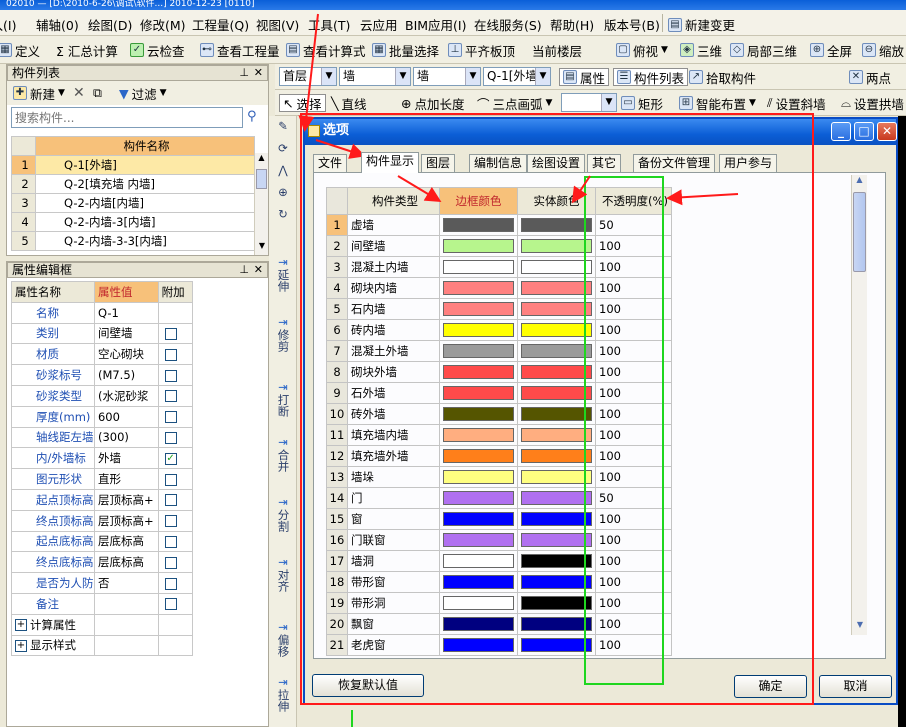  What do you see at coordinates (642, 103) in the screenshot?
I see `rectangle-button: ▭ 矩形` at bounding box center [642, 103].